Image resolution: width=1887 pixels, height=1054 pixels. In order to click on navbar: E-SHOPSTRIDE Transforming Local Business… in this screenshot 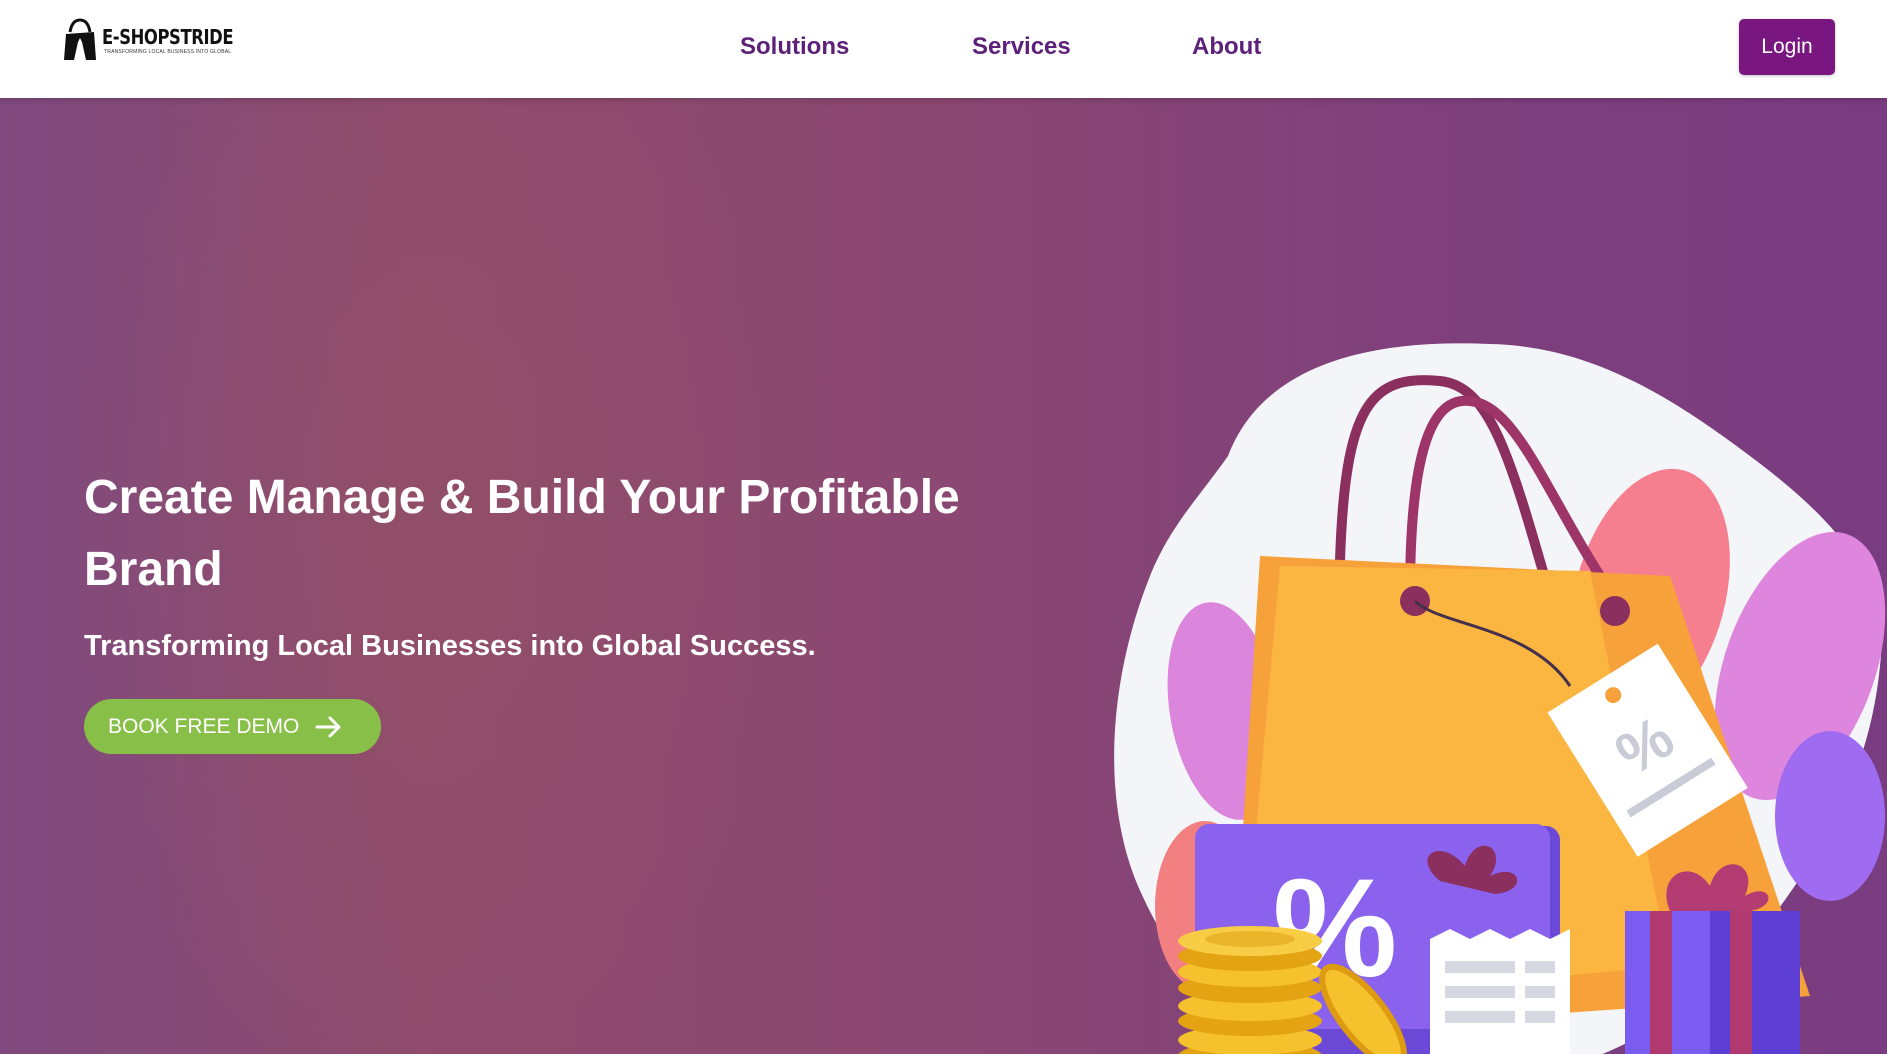, I will do `click(943, 49)`.